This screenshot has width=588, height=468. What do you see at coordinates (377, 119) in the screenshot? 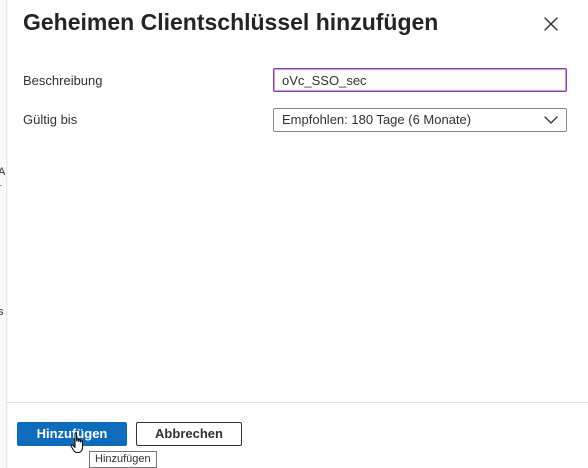
I see `expires-selected-value: Empfohlen: 180 Tage (6 Monate)` at bounding box center [377, 119].